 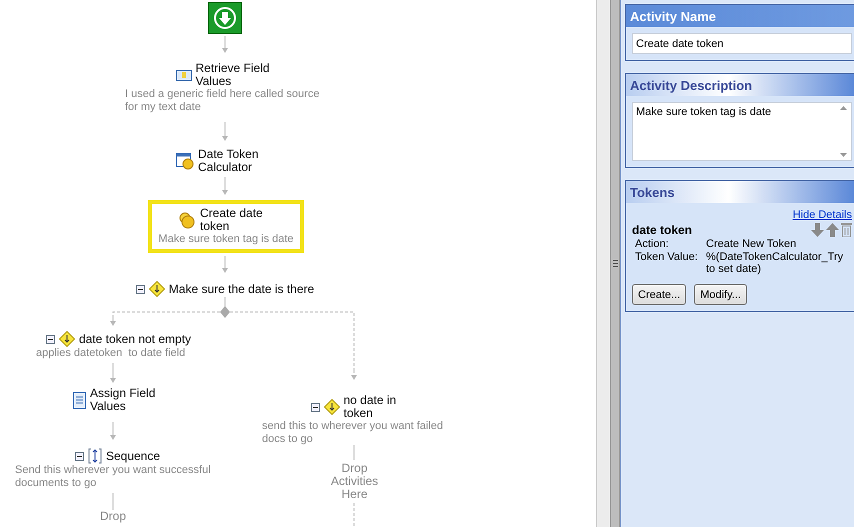 I want to click on splitter-handle, so click(x=615, y=263).